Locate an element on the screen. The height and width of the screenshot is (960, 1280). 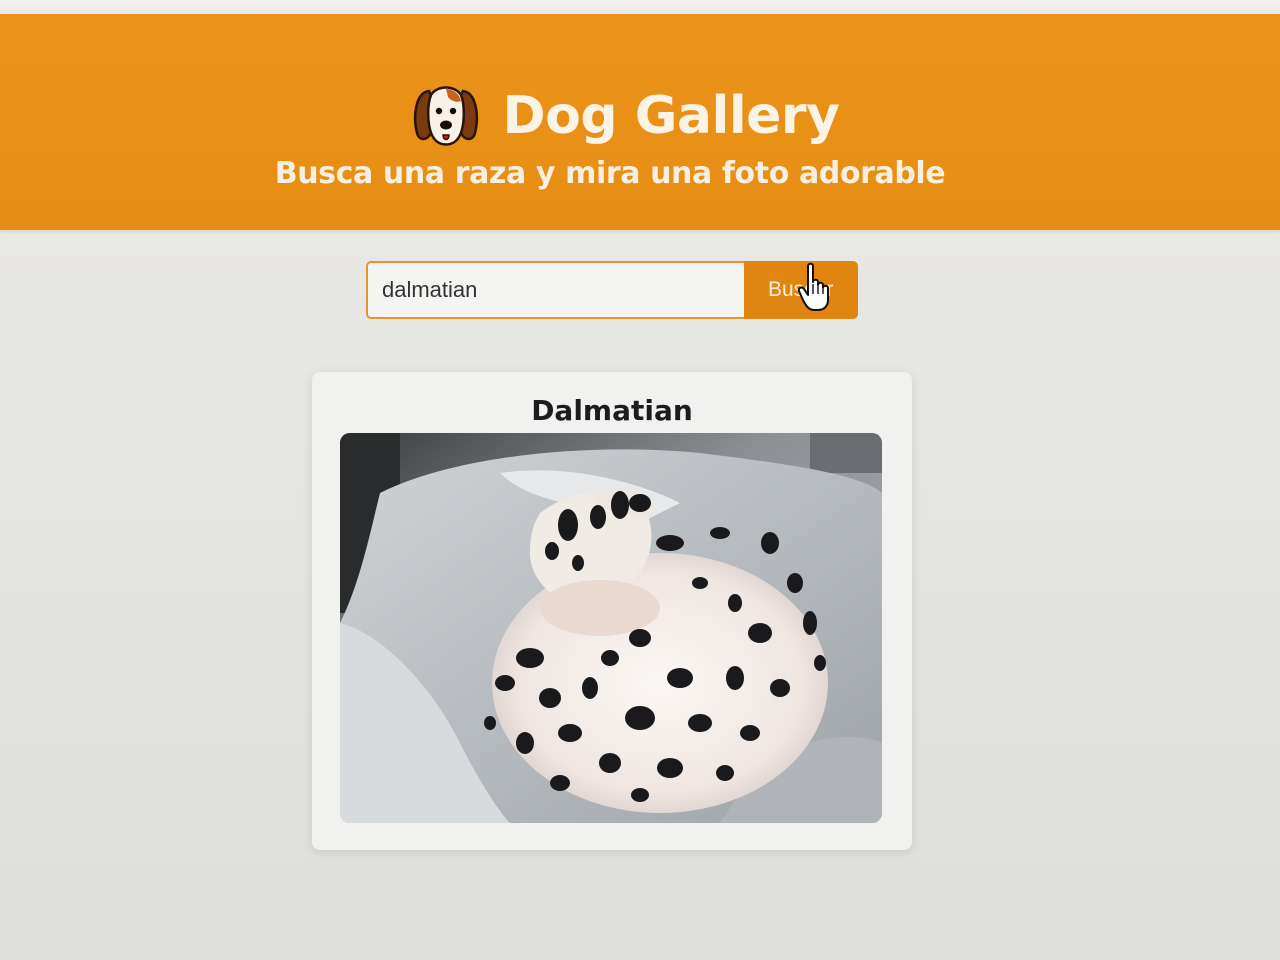
header-title-row: Dog Gallery is located at coordinates (640, 116).